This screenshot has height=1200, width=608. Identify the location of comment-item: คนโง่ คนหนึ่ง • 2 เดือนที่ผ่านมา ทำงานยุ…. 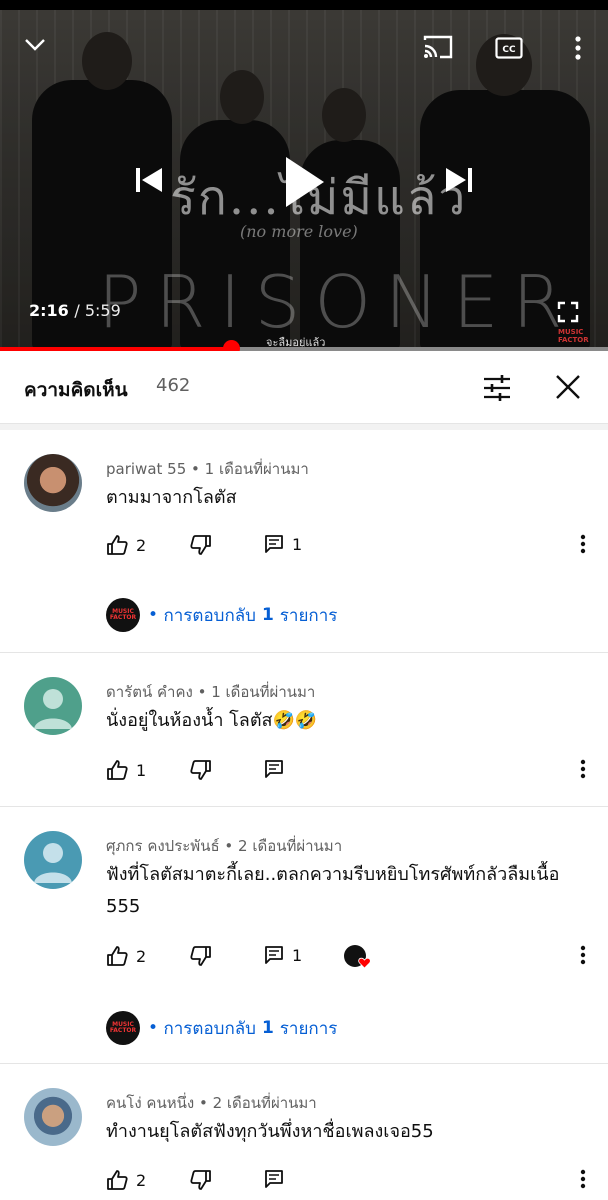
(304, 1132).